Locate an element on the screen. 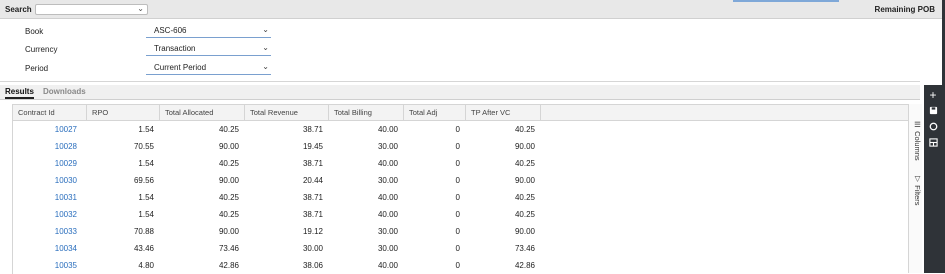 This screenshot has width=945, height=274. tab-results: Results is located at coordinates (19, 93).